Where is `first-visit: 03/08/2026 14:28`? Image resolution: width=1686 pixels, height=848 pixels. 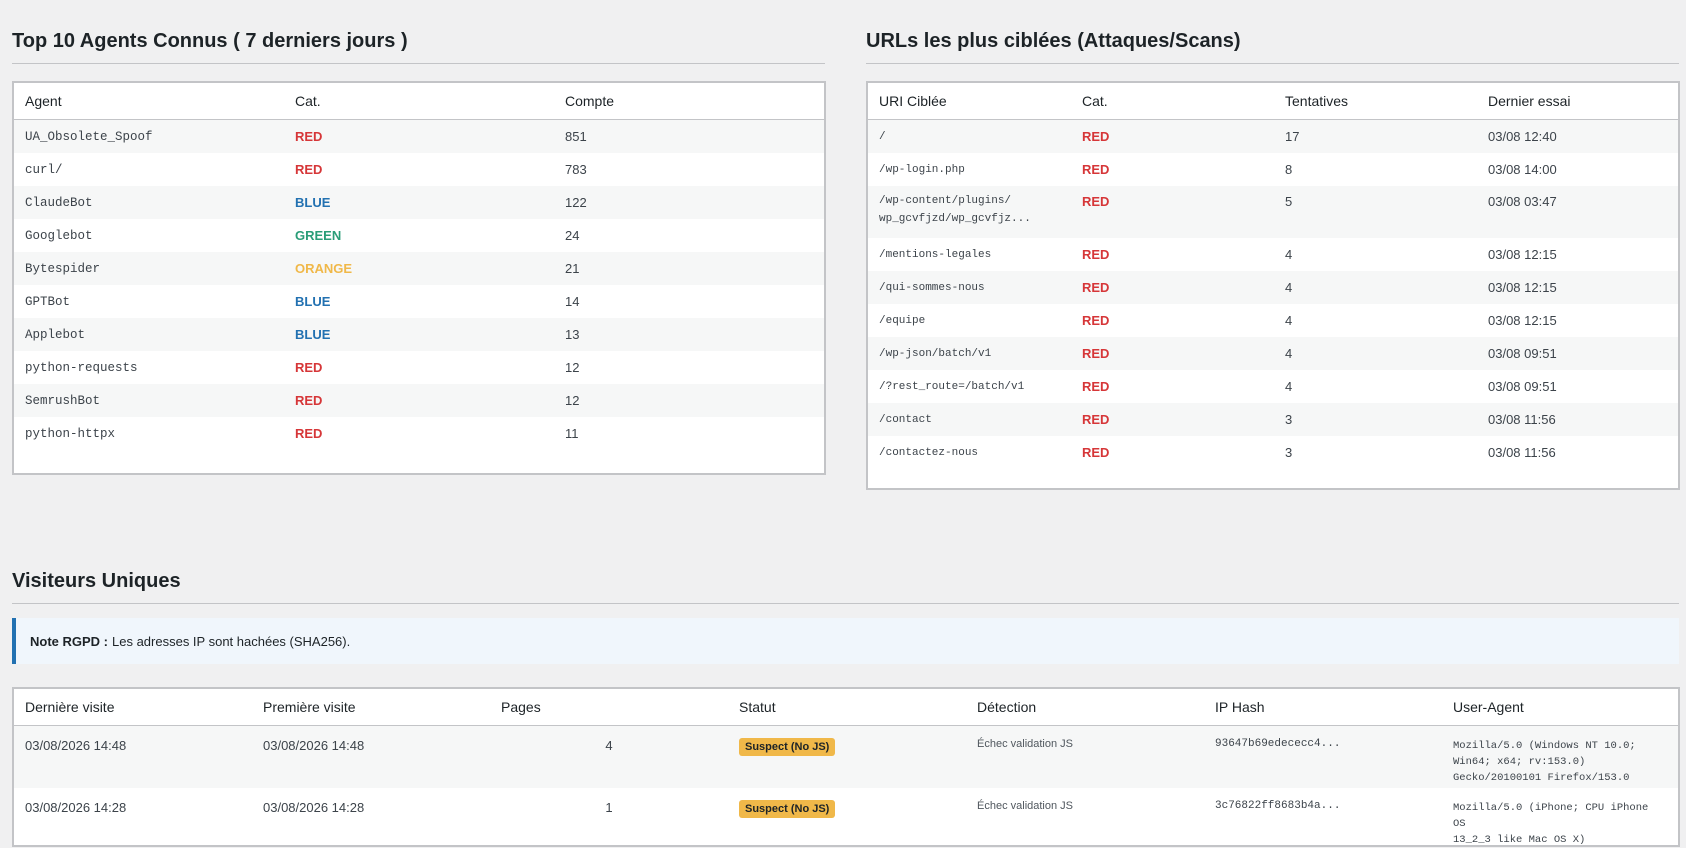
first-visit: 03/08/2026 14:28 is located at coordinates (314, 807).